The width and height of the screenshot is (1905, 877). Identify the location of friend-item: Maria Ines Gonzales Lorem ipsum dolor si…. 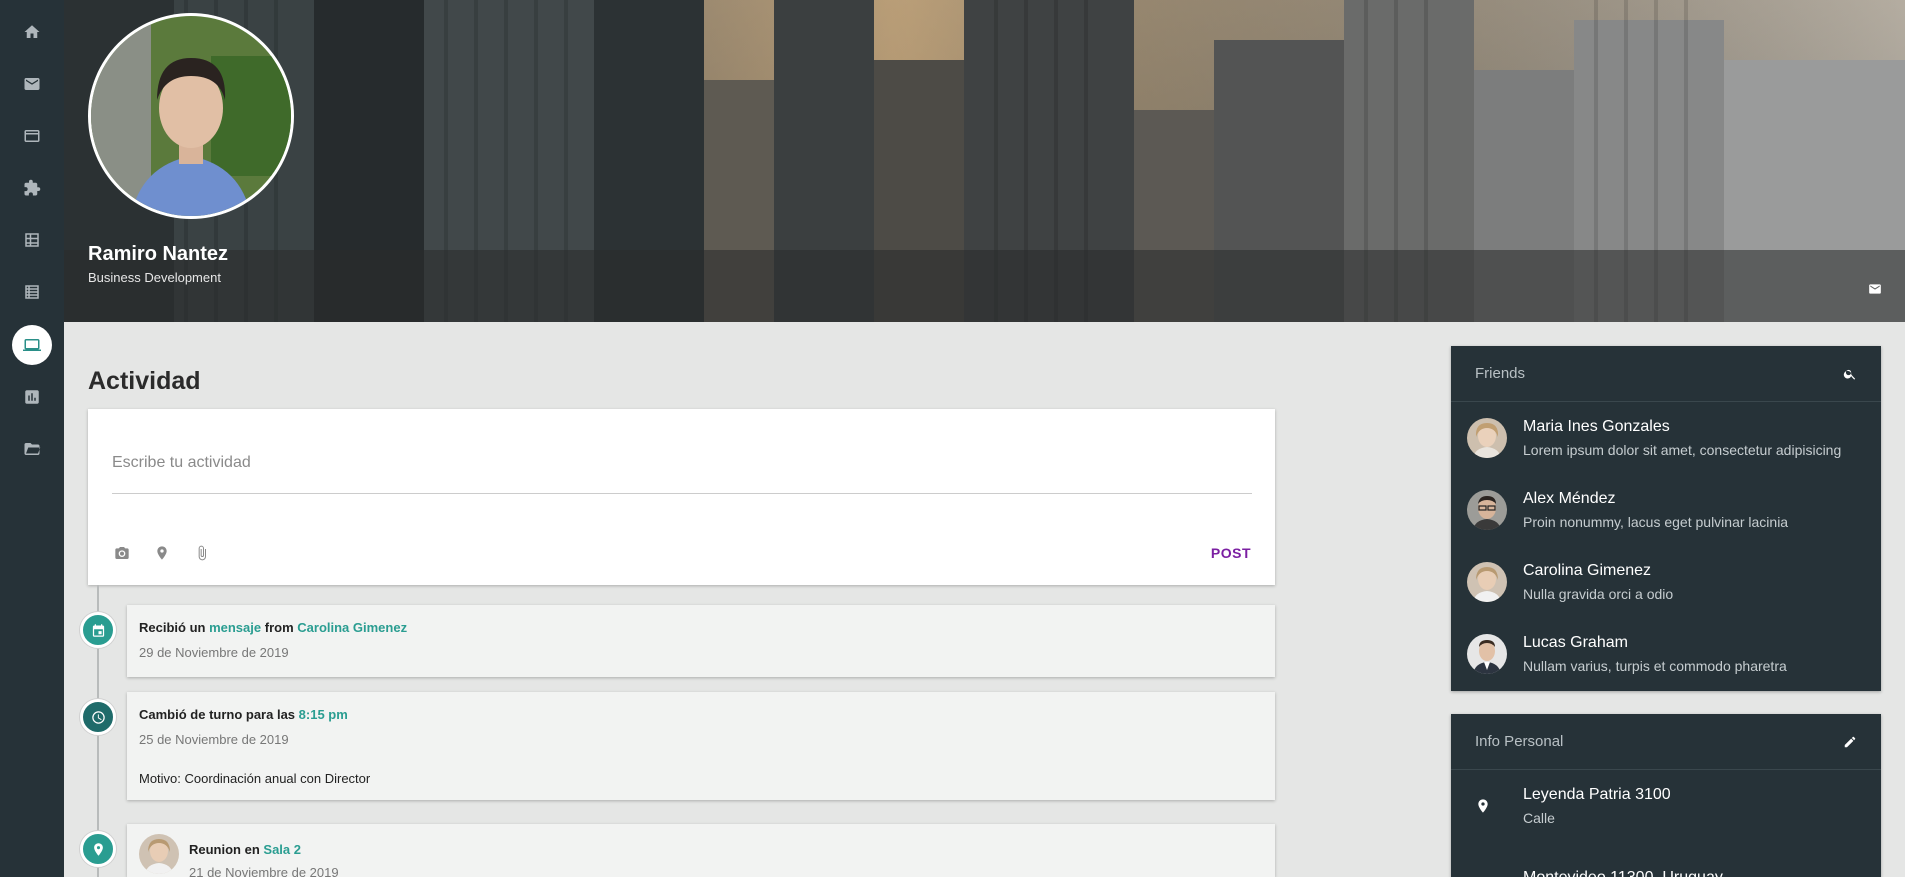
(1666, 438).